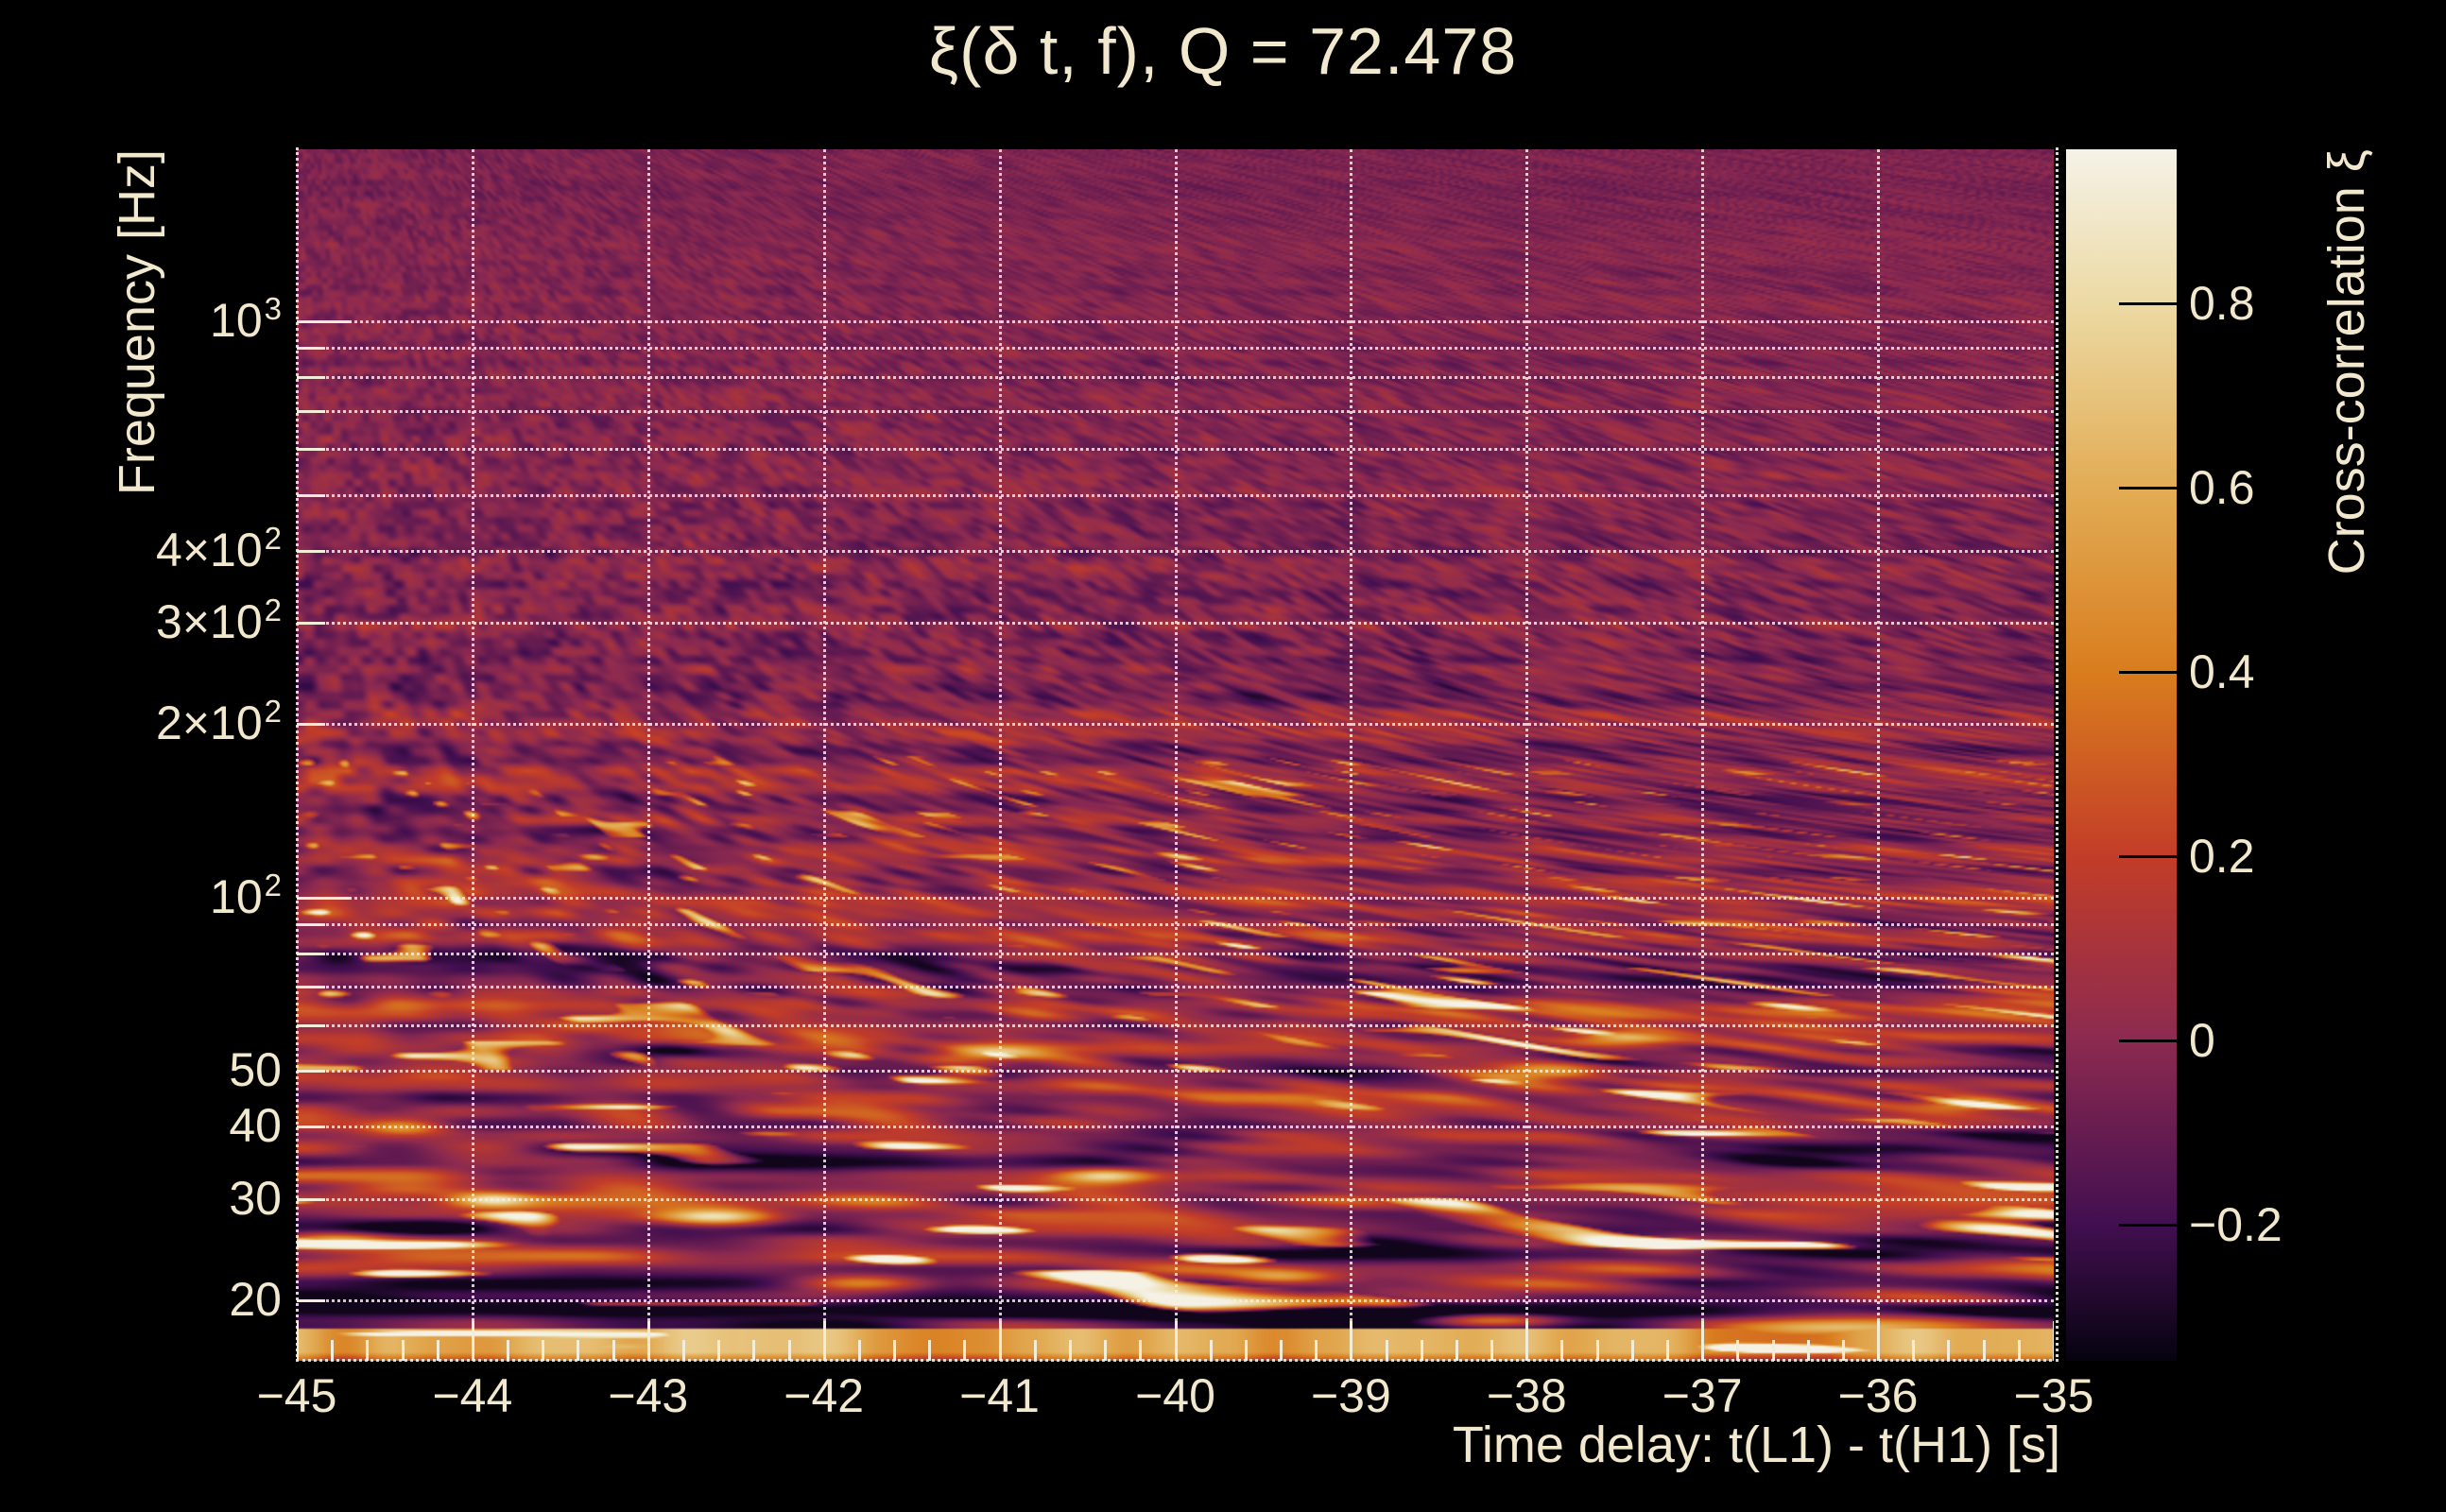 This screenshot has height=1512, width=2446. What do you see at coordinates (2202, 1040) in the screenshot?
I see `colorbar-tick-label: 0` at bounding box center [2202, 1040].